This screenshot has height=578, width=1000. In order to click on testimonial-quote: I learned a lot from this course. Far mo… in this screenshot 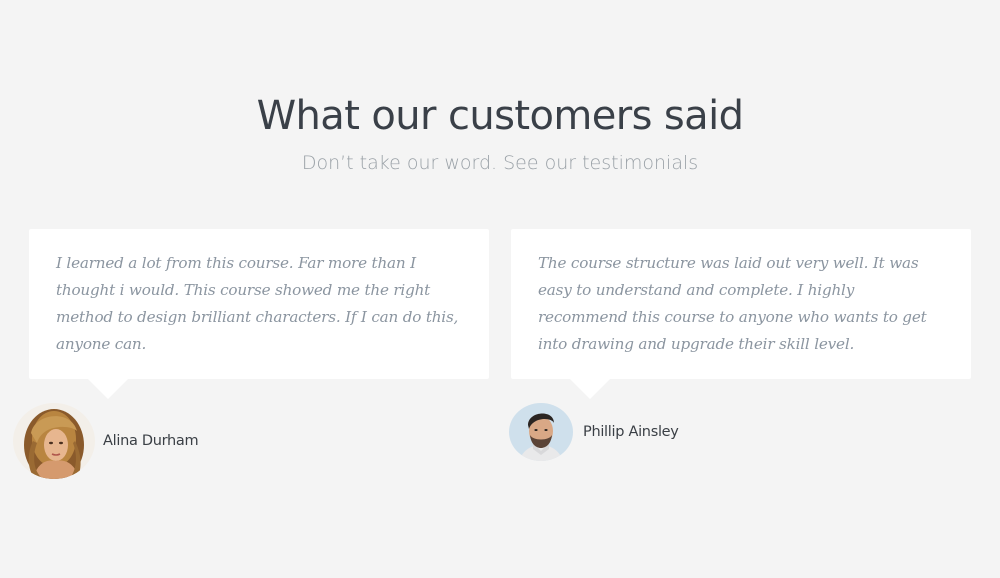, I will do `click(257, 303)`.